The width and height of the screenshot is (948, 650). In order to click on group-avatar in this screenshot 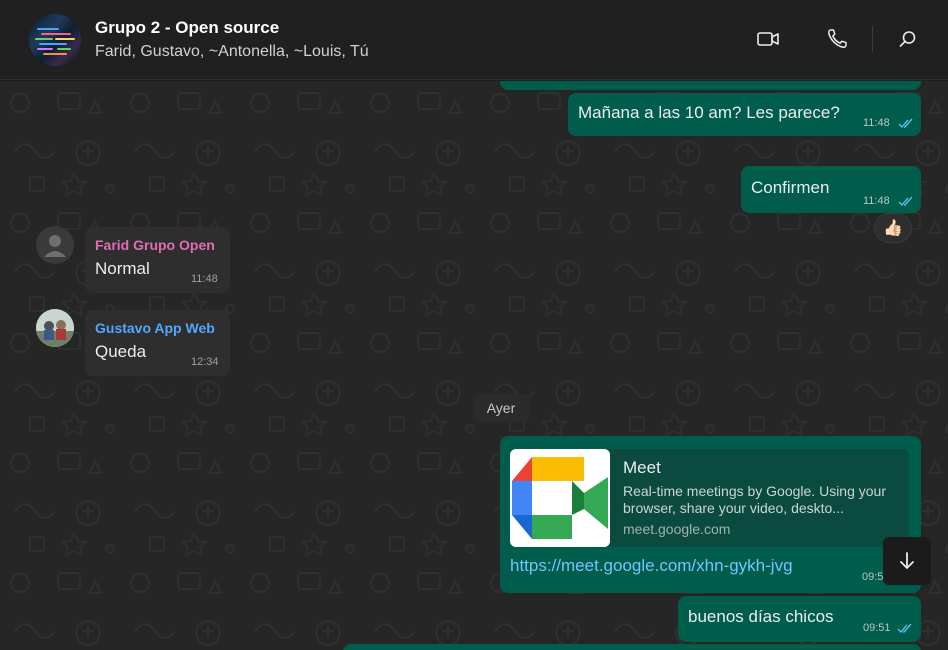, I will do `click(55, 40)`.